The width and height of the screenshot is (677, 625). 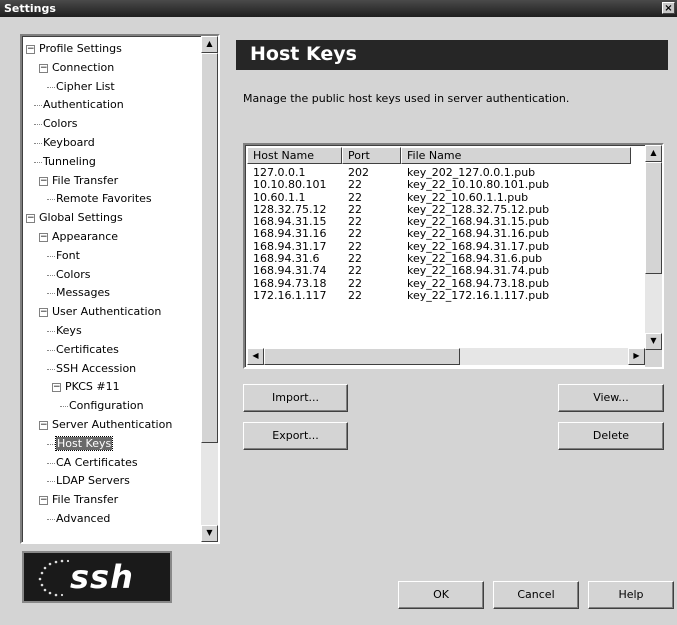 What do you see at coordinates (290, 271) in the screenshot?
I see `host-name-cell: 168.94.31.74` at bounding box center [290, 271].